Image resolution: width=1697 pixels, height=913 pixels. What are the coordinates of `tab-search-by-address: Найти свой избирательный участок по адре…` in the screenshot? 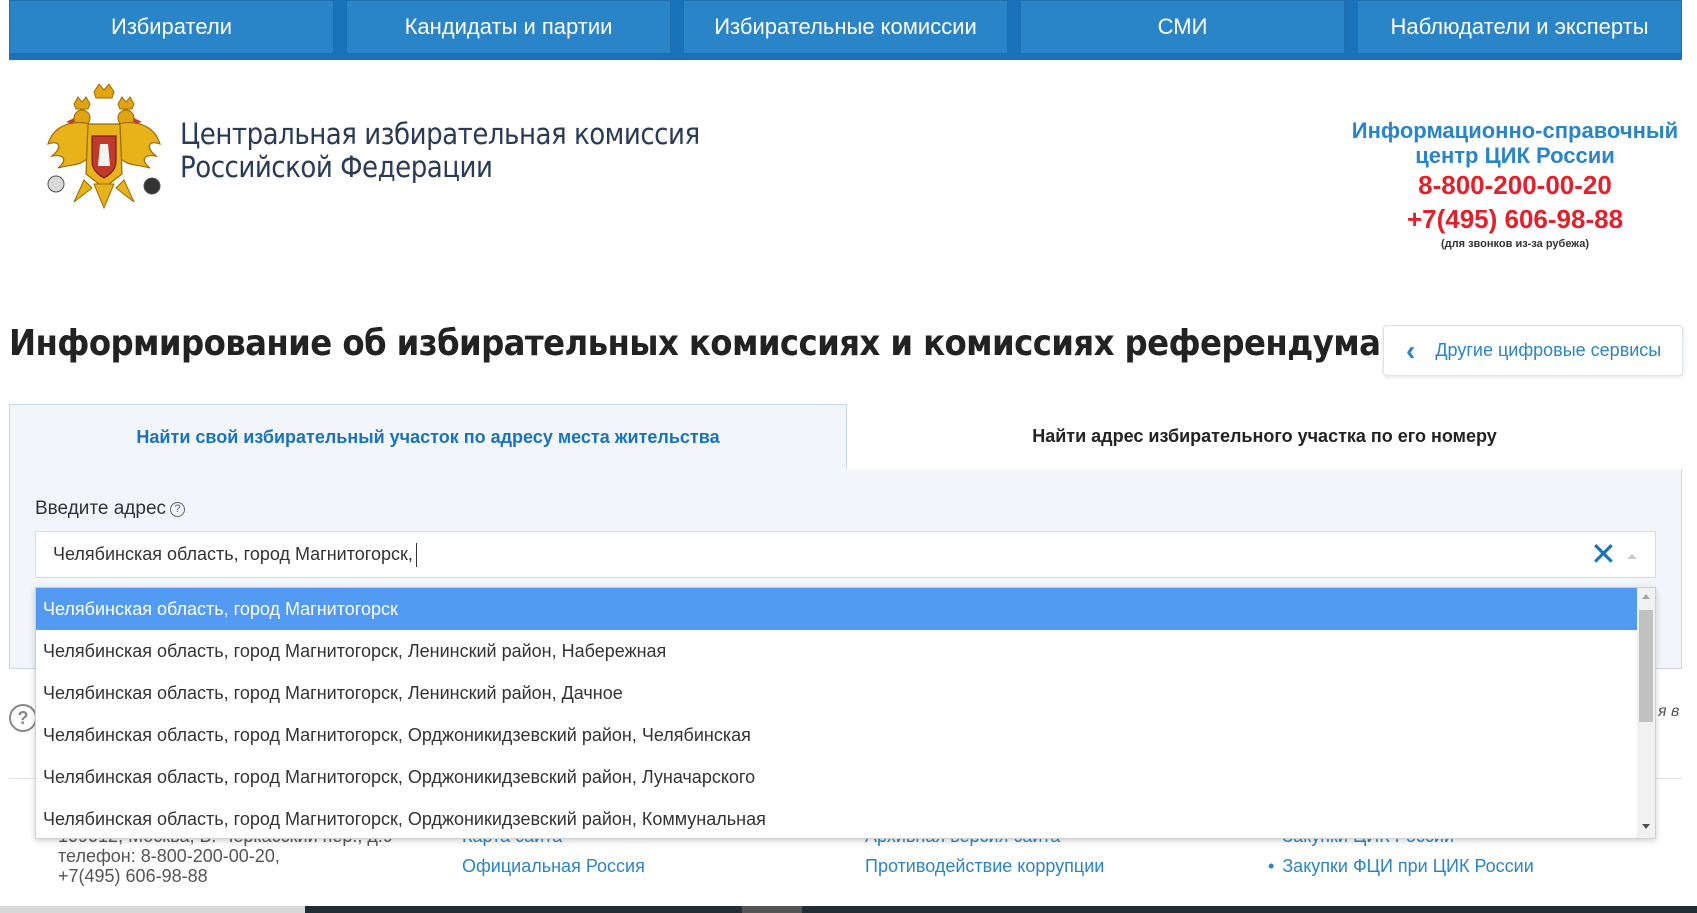 It's located at (428, 437).